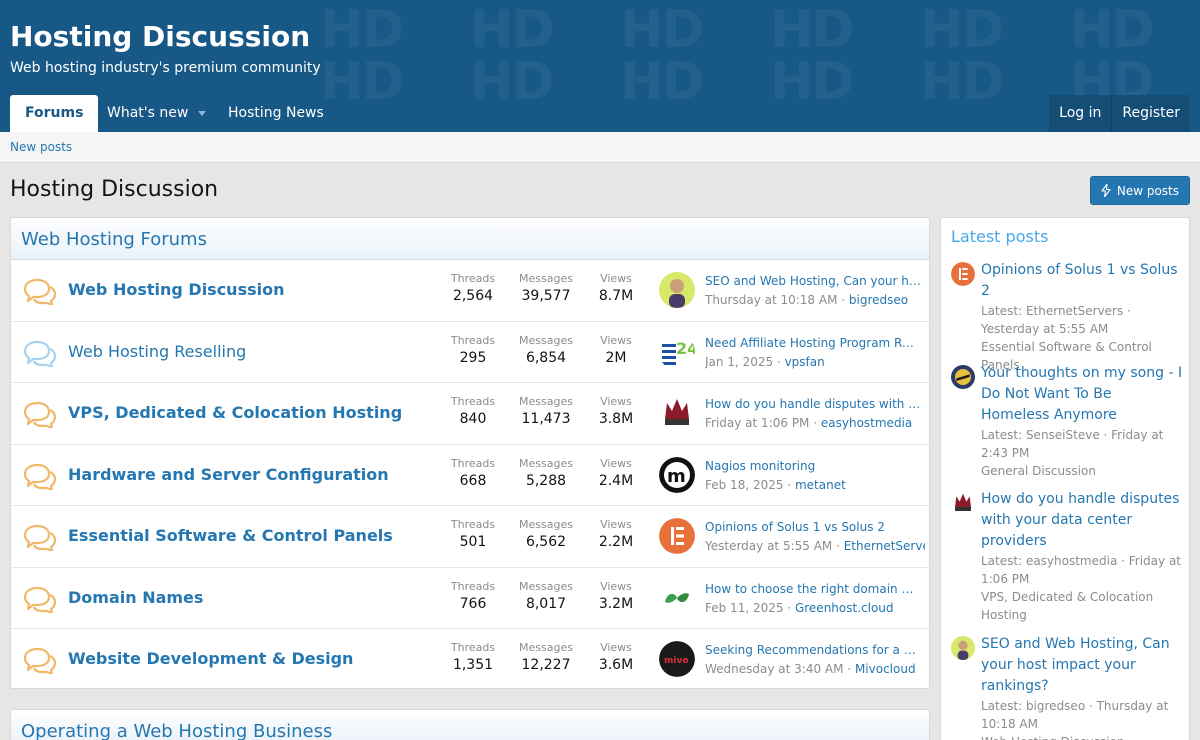 This screenshot has height=740, width=1200. I want to click on avatar: m, so click(677, 474).